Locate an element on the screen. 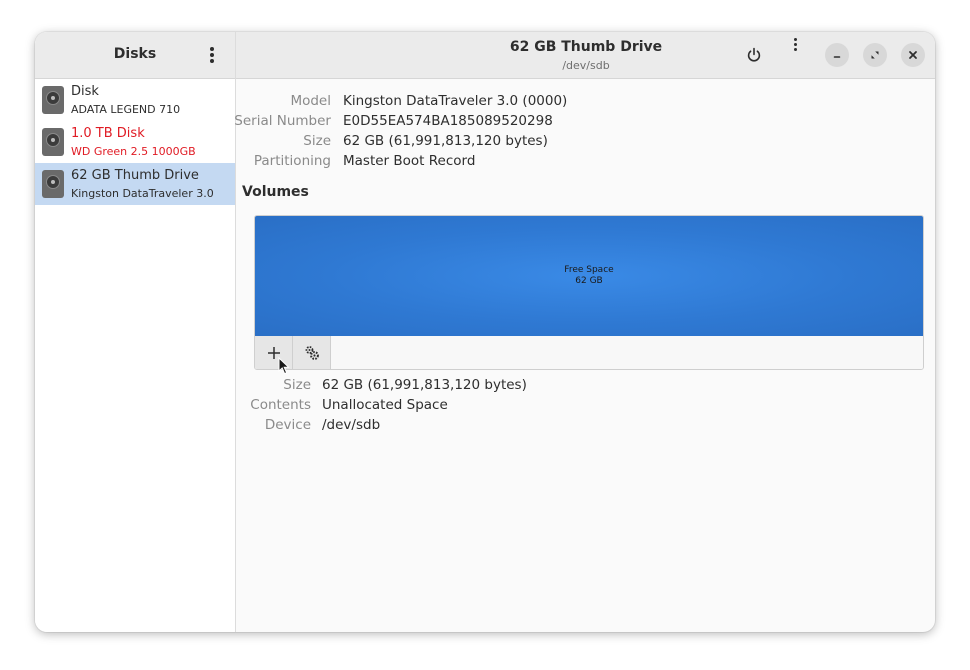 The width and height of the screenshot is (970, 670). header-bar: 62 GB Thumb Drive /dev/sdb is located at coordinates (585, 55).